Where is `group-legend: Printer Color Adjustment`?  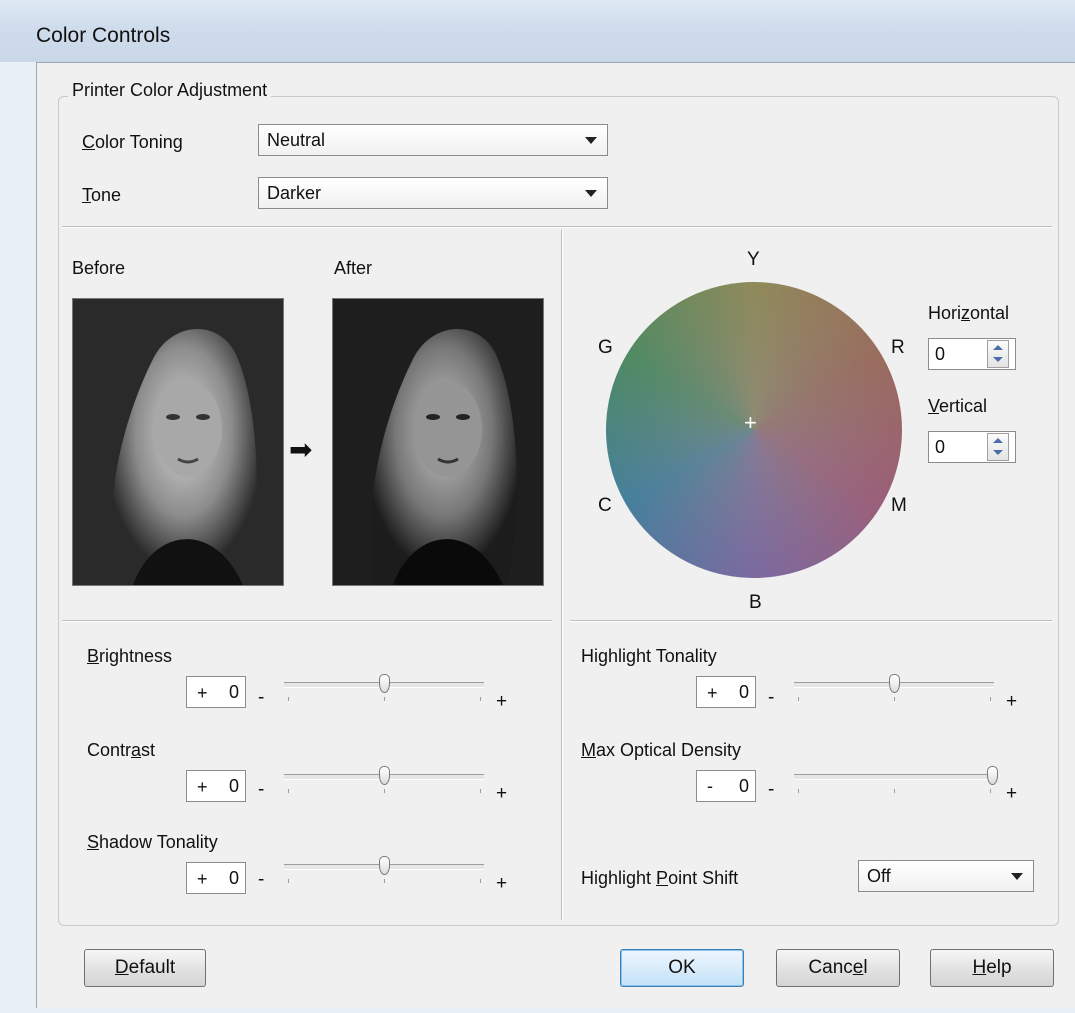
group-legend: Printer Color Adjustment is located at coordinates (170, 90).